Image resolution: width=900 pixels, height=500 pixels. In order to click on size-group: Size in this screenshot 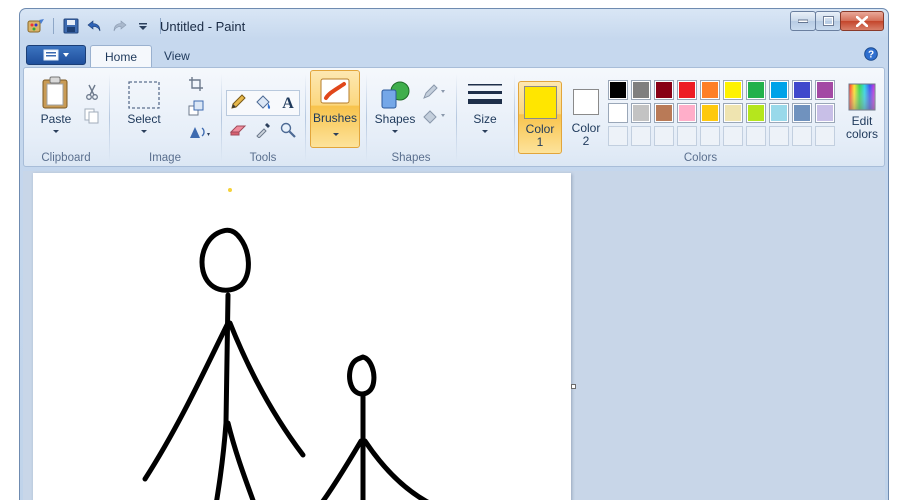, I will do `click(485, 117)`.